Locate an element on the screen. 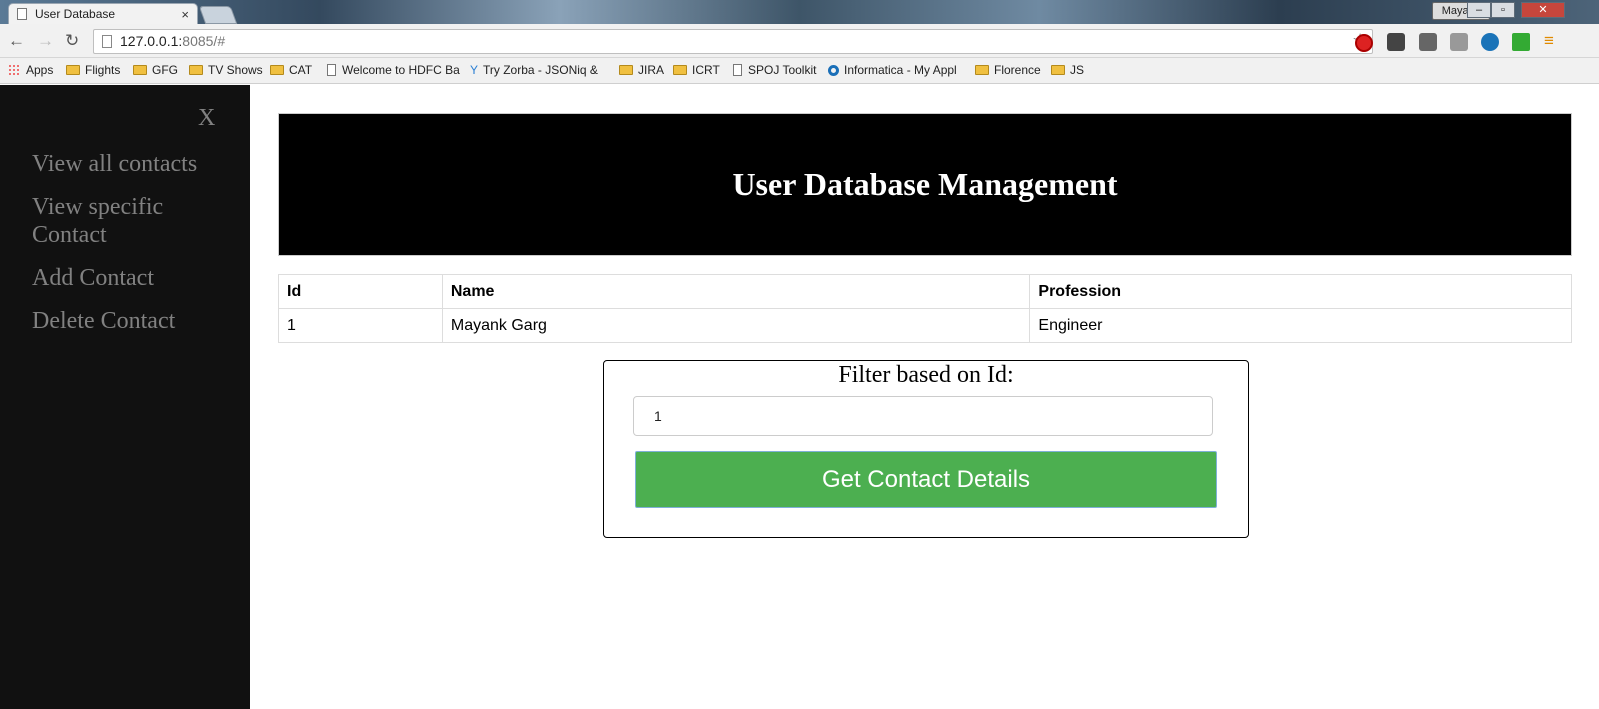  get-contact-details-button: Get Contact Details is located at coordinates (926, 479).